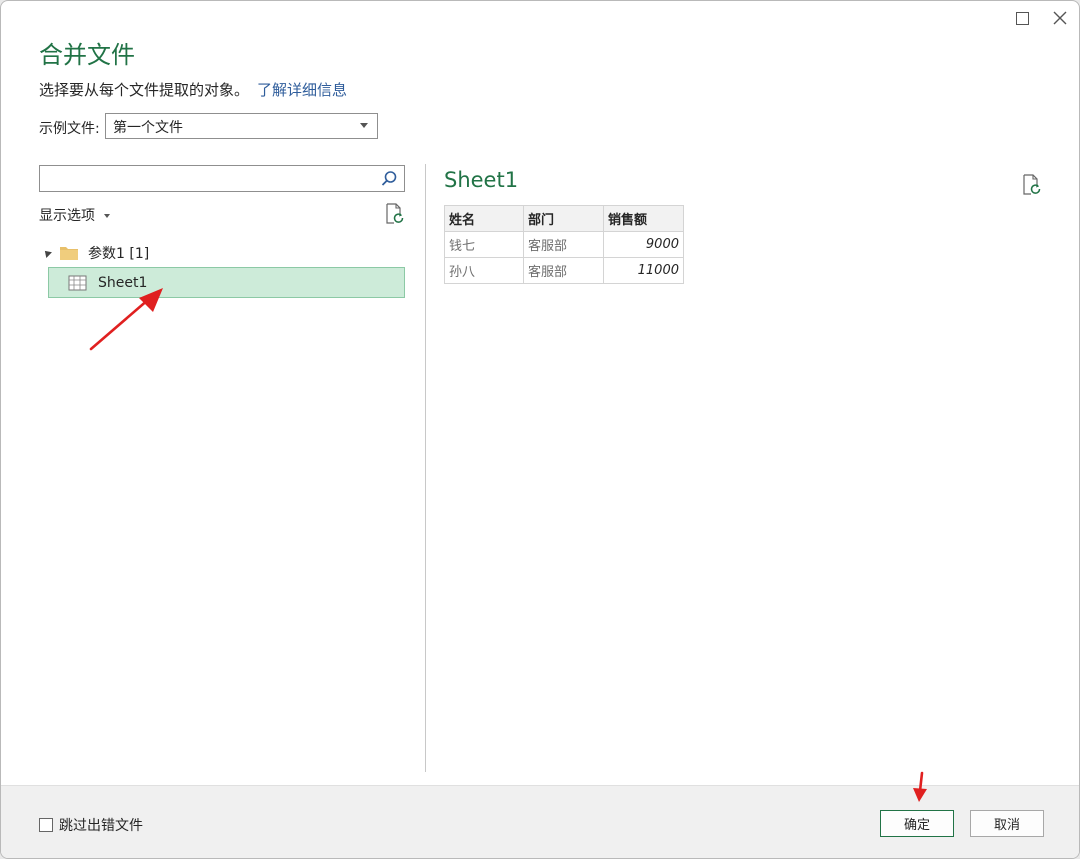 This screenshot has width=1080, height=859. I want to click on maximize-button, so click(1022, 18).